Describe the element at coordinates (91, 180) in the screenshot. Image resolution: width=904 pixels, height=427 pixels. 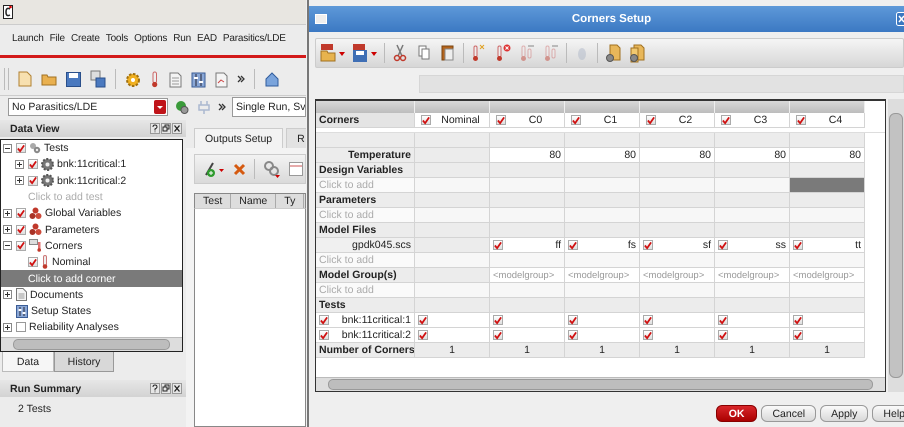
I see `tree-item: bnk:11critical:2` at that location.